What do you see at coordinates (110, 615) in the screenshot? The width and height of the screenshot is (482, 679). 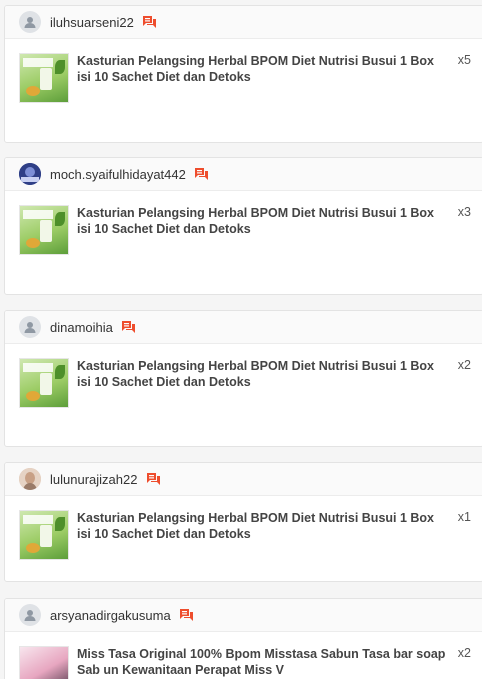 I see `buyer-username: arsyanadirgakusuma` at bounding box center [110, 615].